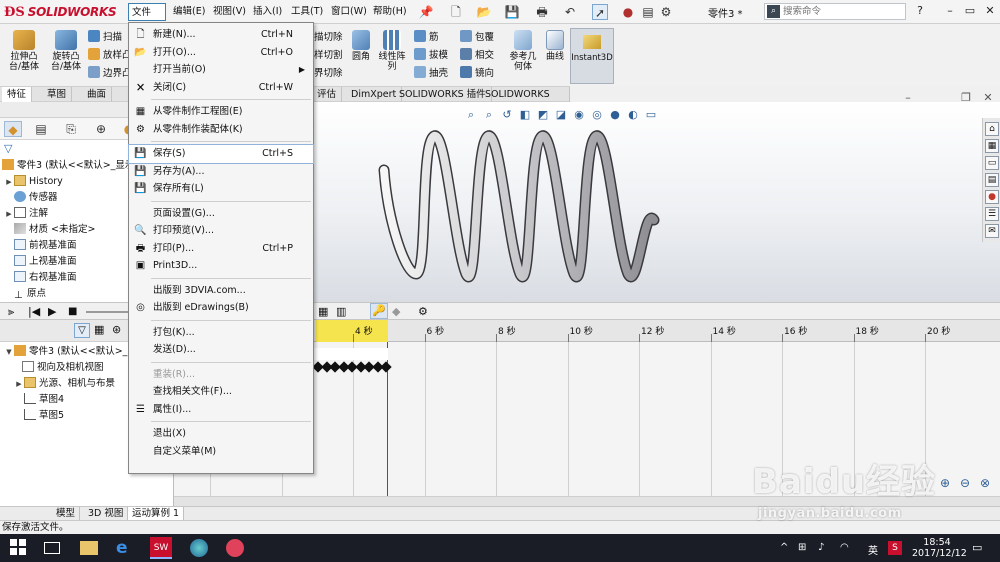  Describe the element at coordinates (523, 51) in the screenshot. I see `reference-geometry-button: 参考几 何体` at that location.